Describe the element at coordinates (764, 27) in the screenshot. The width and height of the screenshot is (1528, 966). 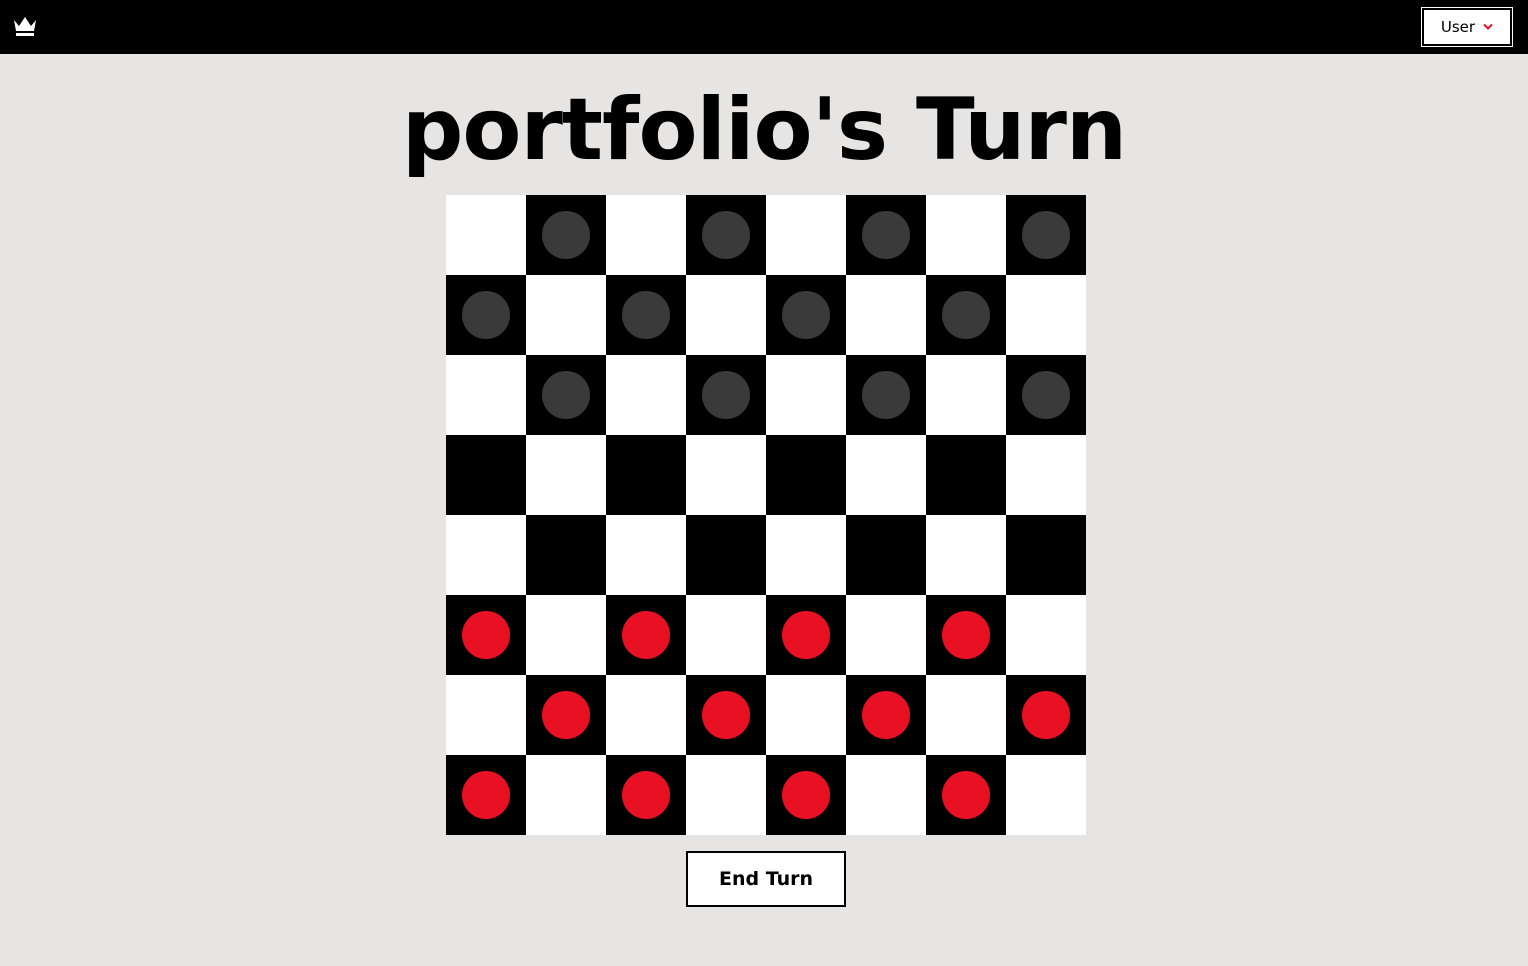
I see `top-bar: User` at that location.